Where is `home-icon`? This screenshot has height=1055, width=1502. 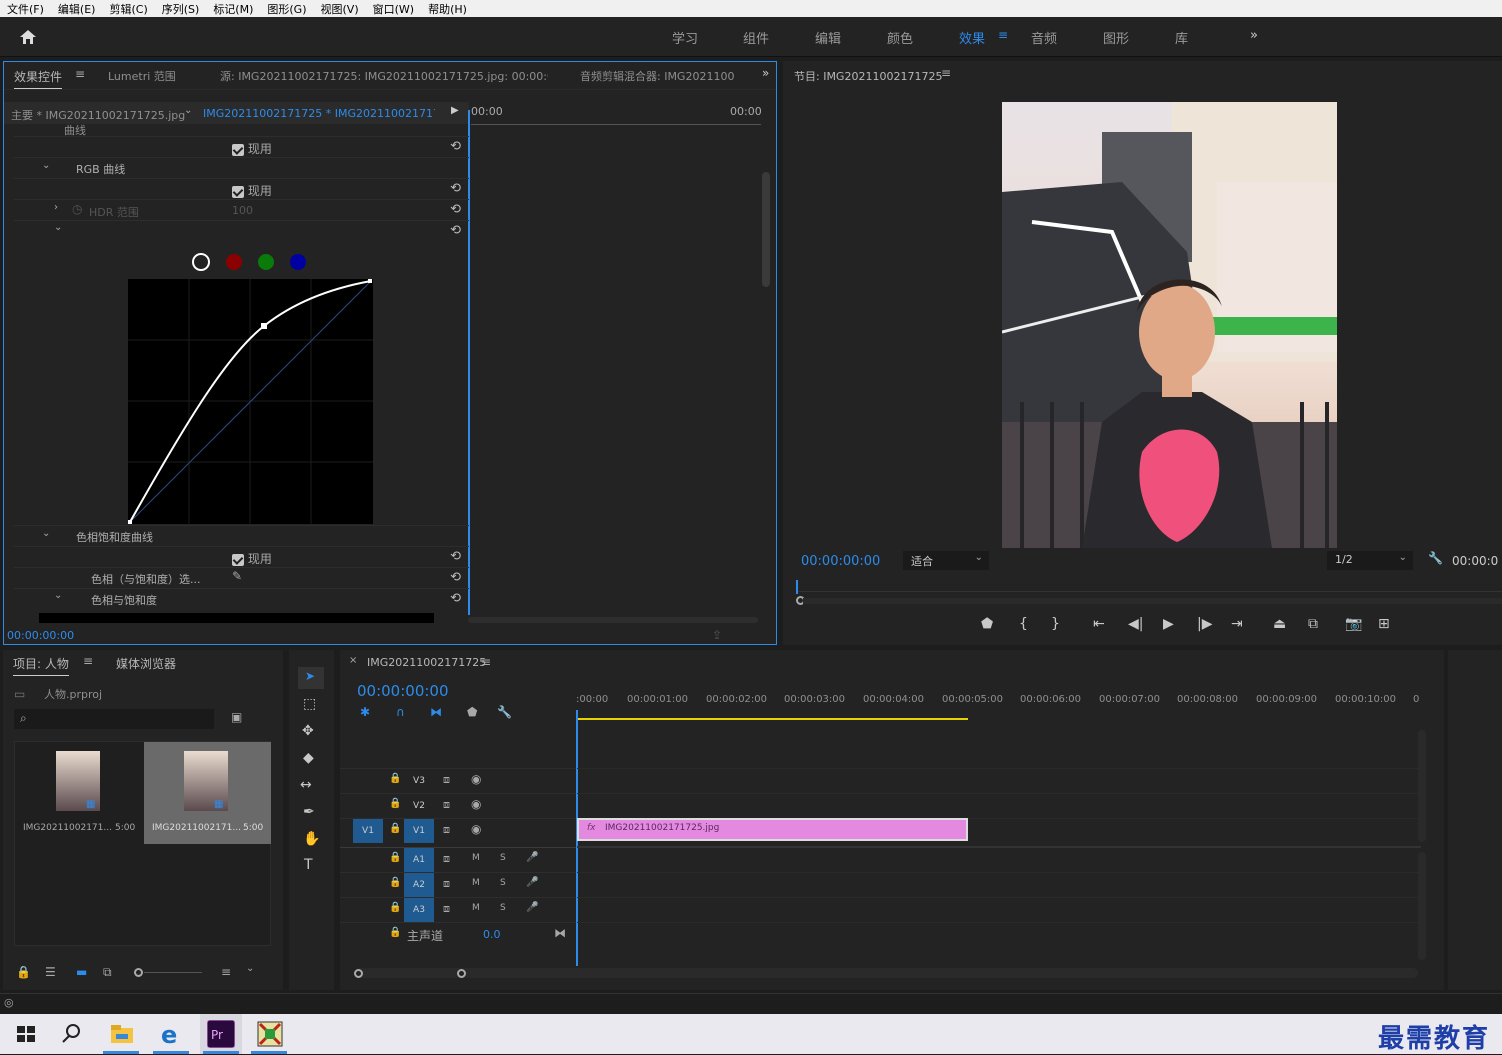
home-icon is located at coordinates (28, 37).